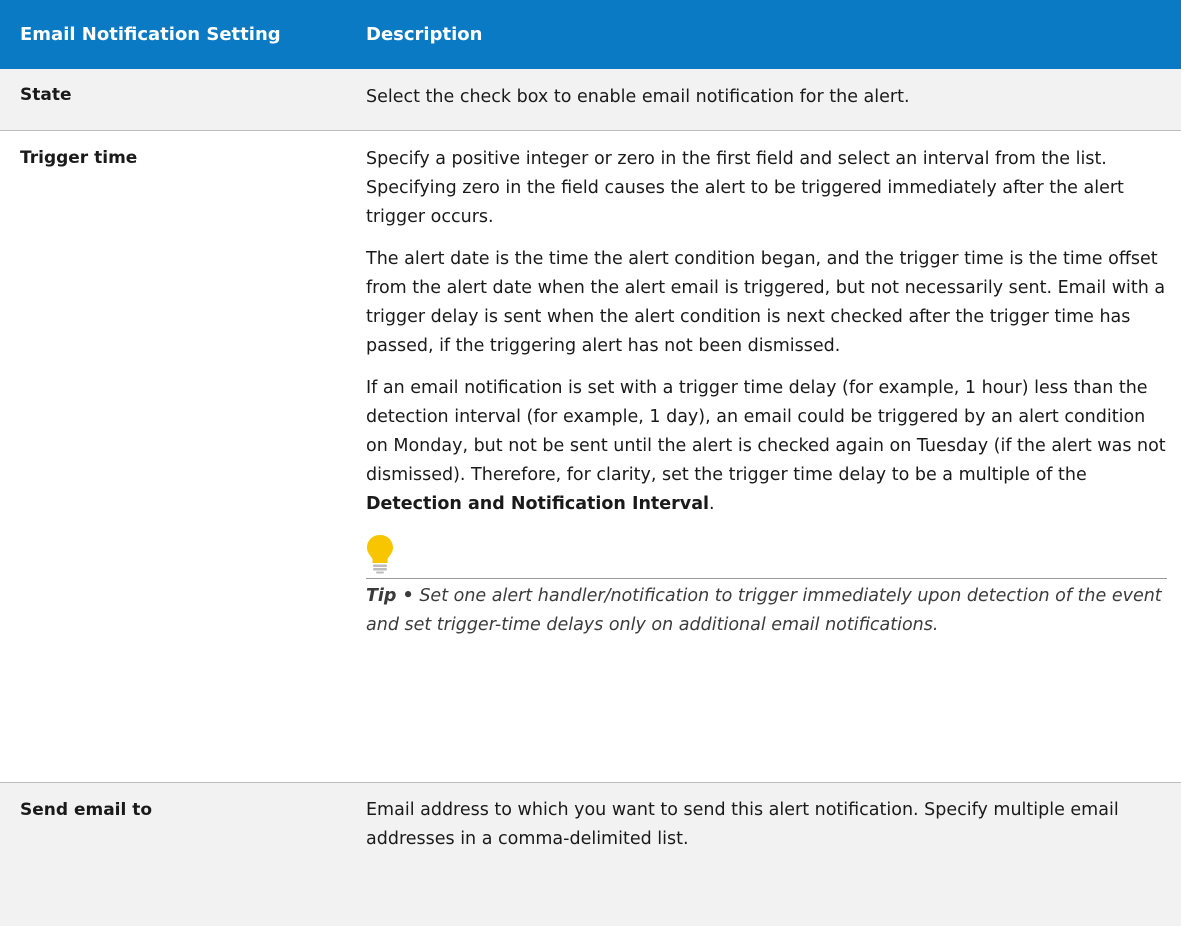 This screenshot has width=1181, height=926. I want to click on setting-trigger-time: Trigger time, so click(79, 158).